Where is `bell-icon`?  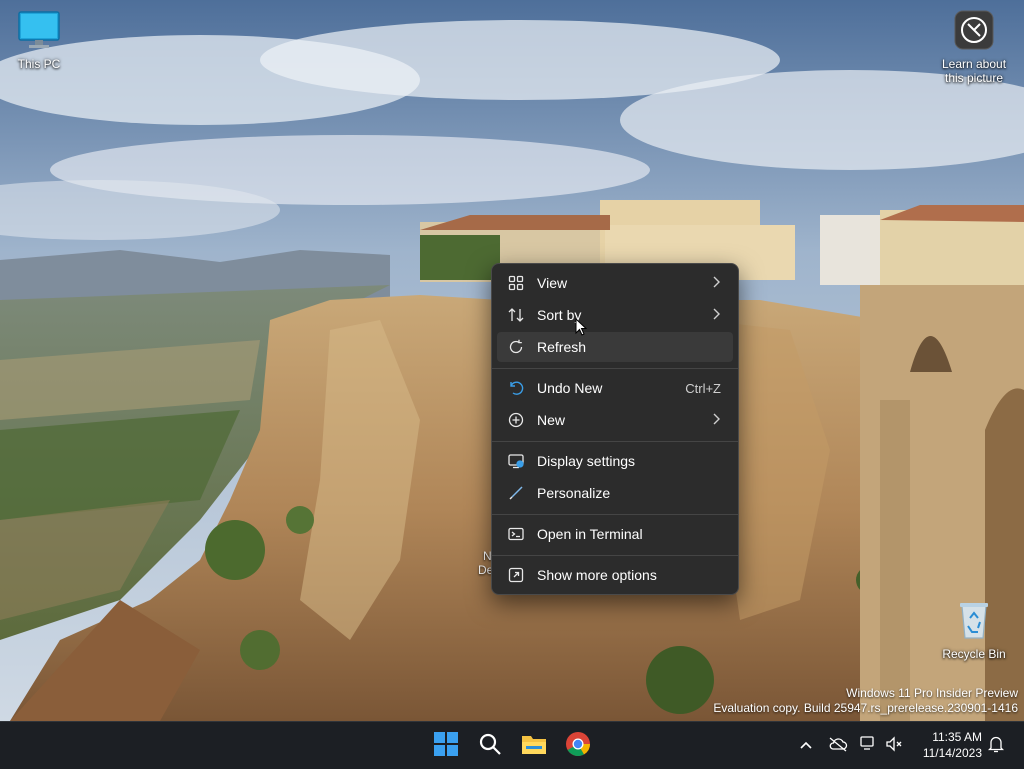 bell-icon is located at coordinates (996, 746).